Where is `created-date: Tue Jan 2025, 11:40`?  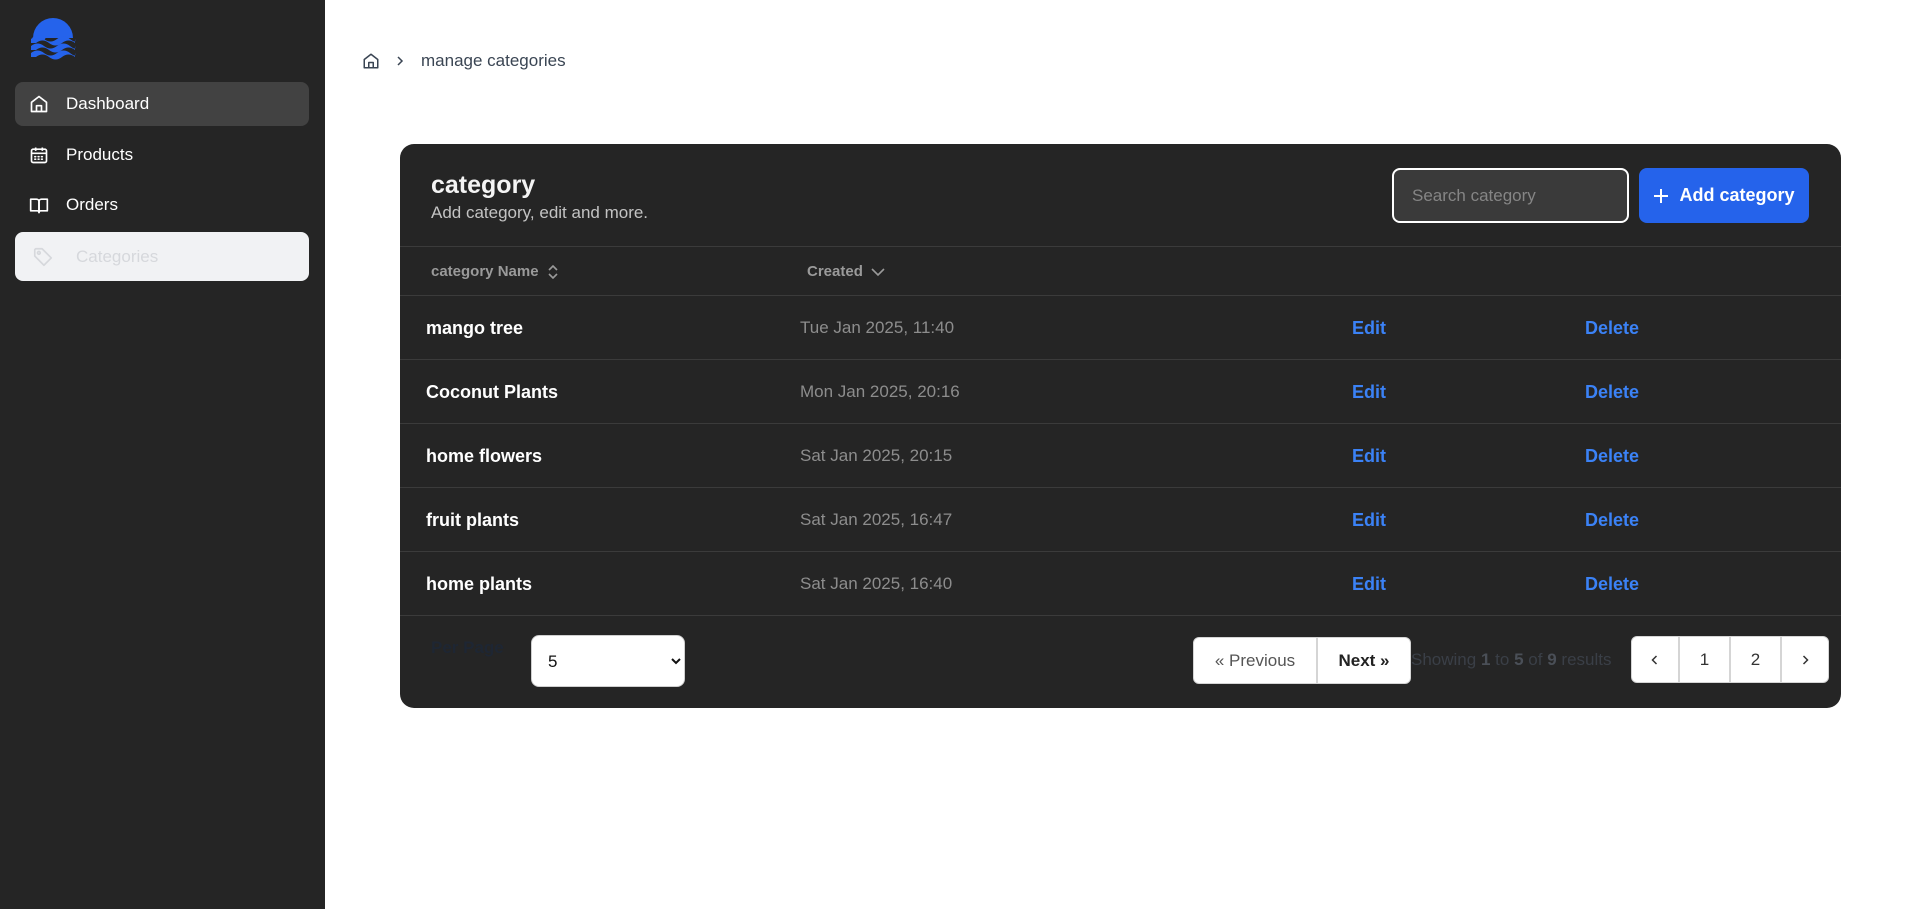
created-date: Tue Jan 2025, 11:40 is located at coordinates (877, 327).